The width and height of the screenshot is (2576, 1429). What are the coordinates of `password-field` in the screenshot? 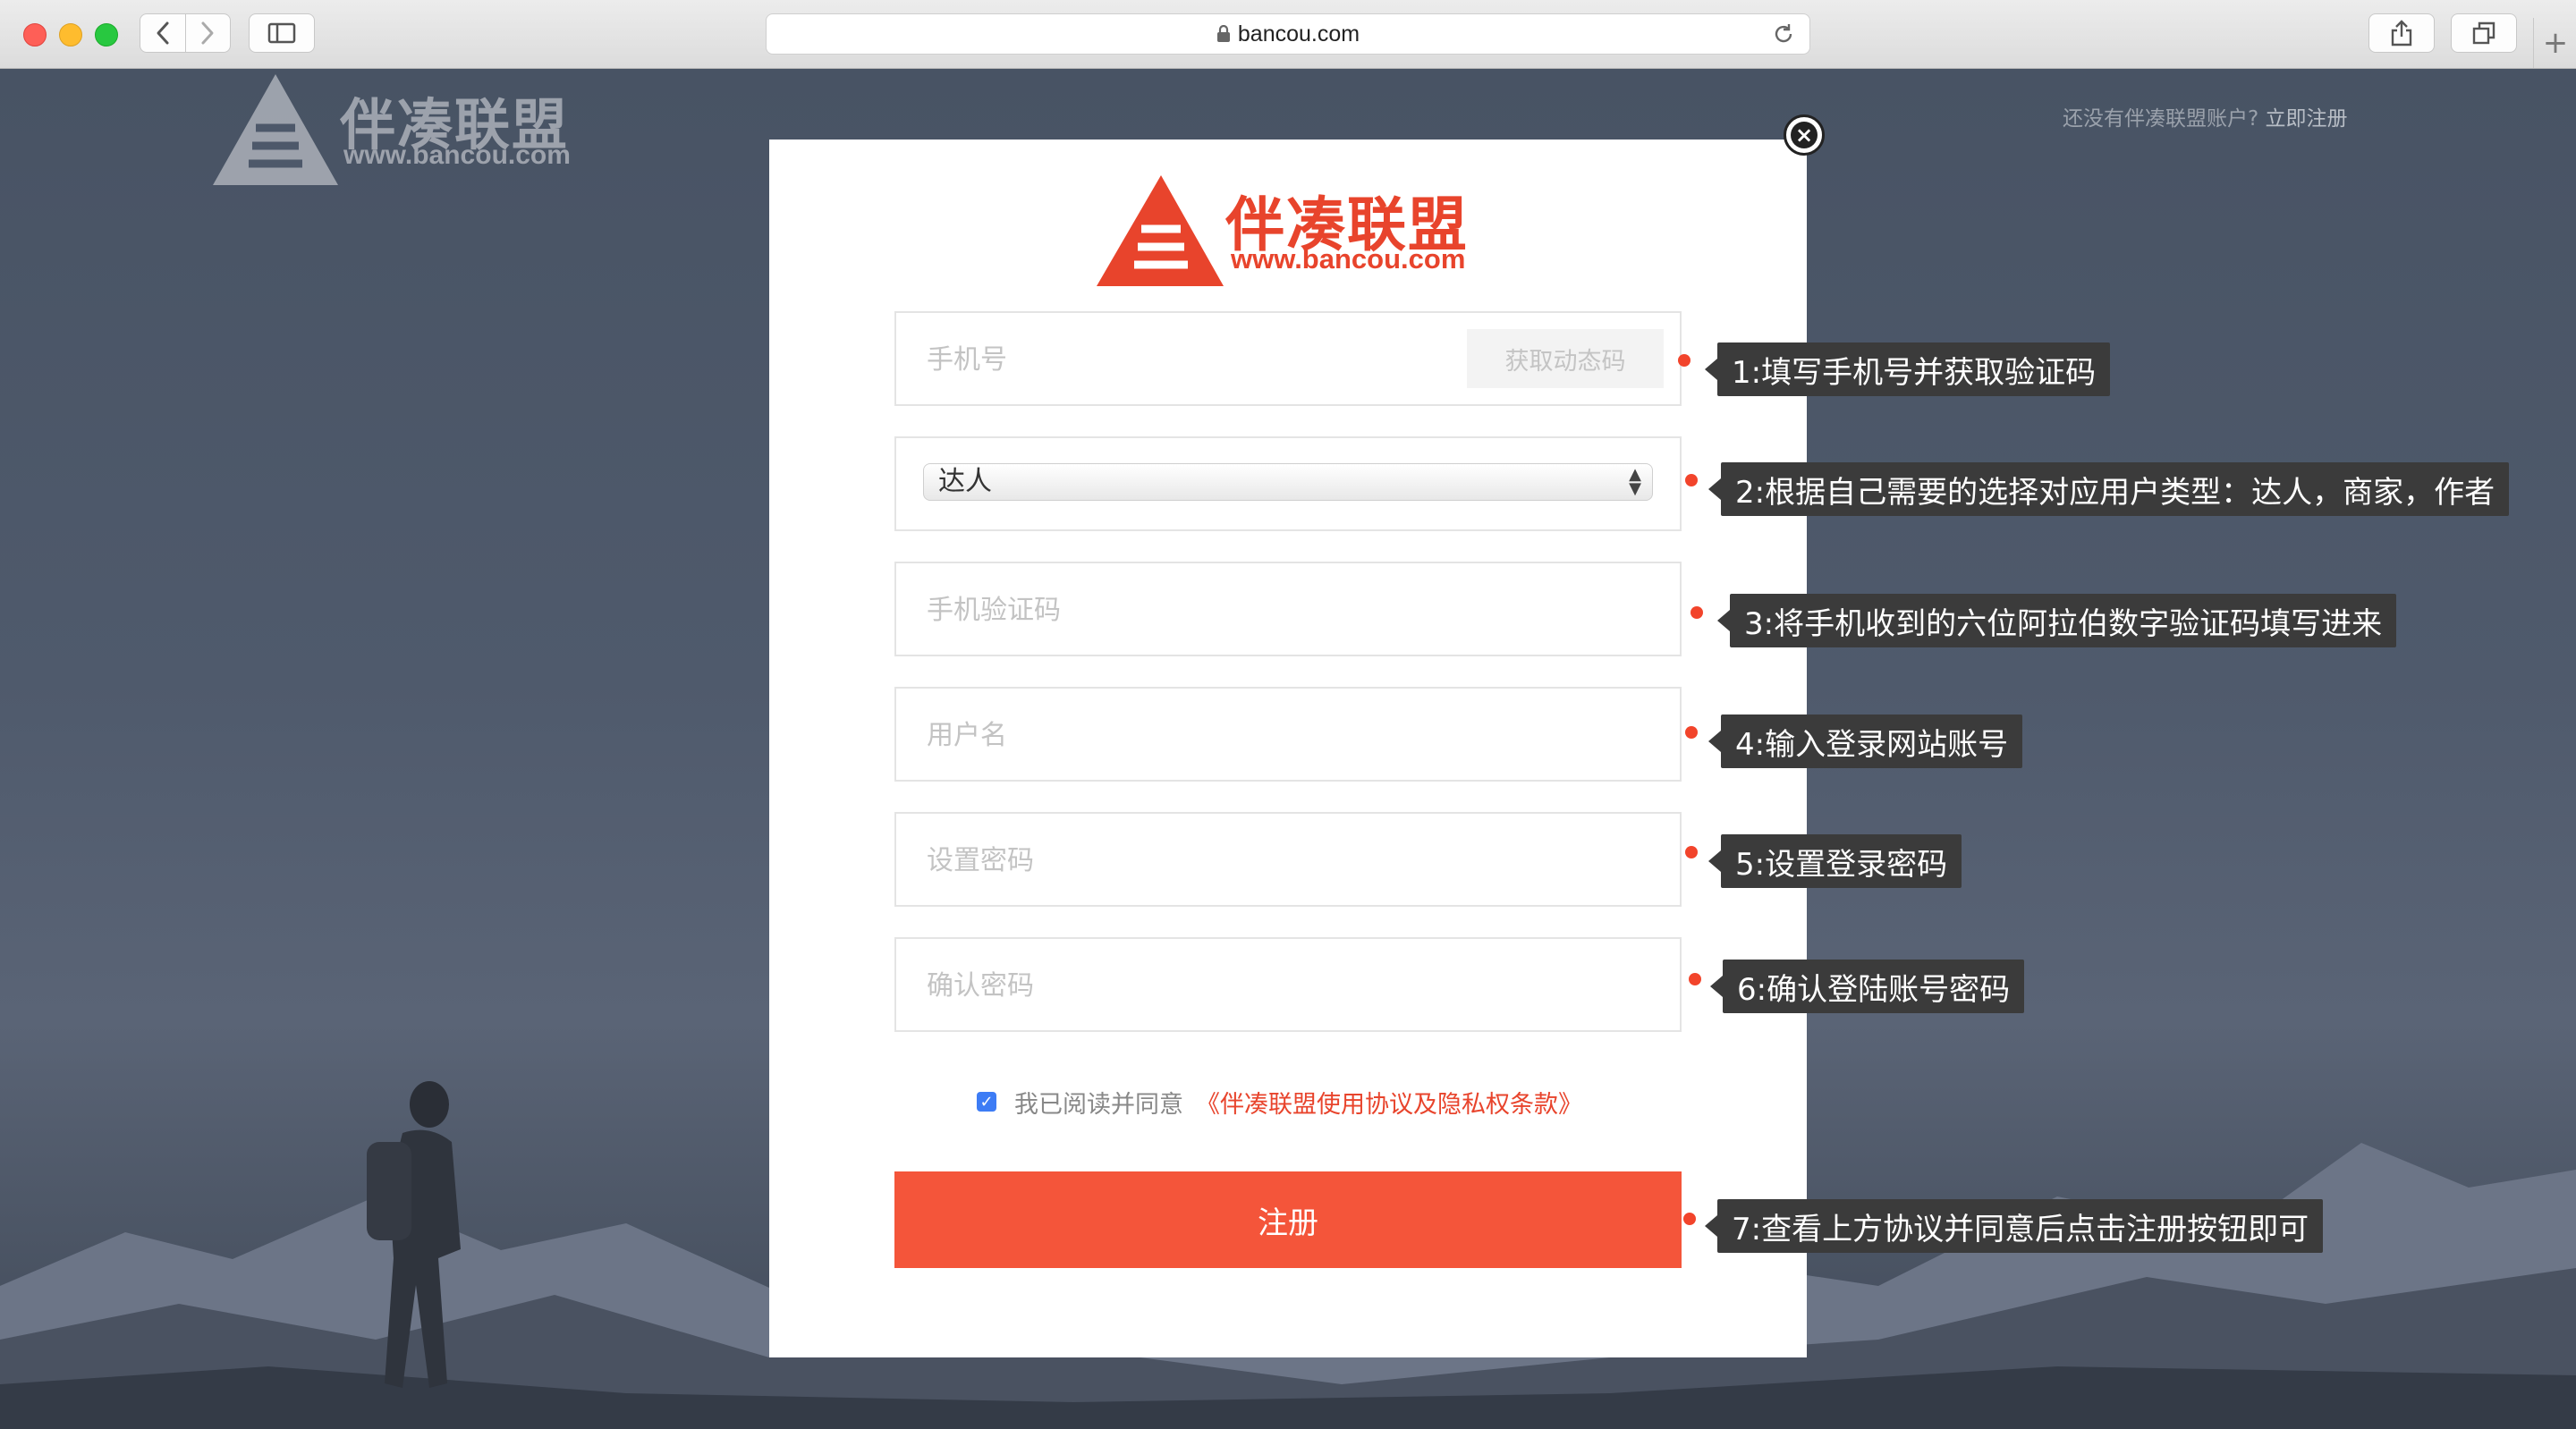 It's located at (1288, 859).